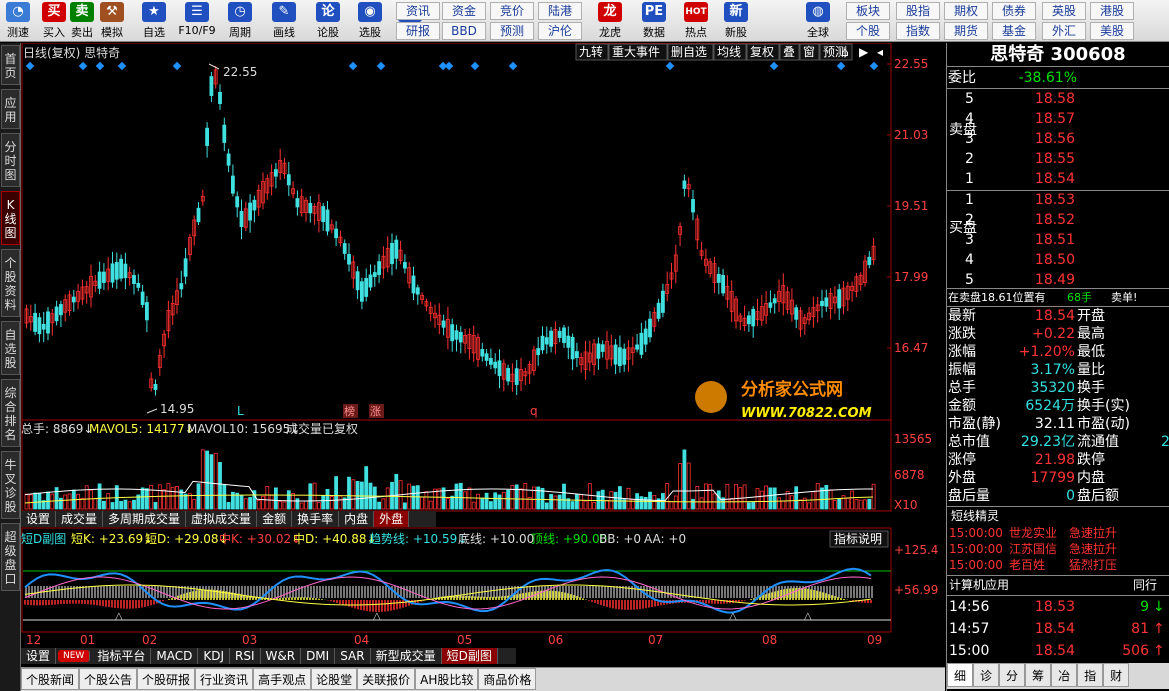 Image resolution: width=1169 pixels, height=691 pixels. Describe the element at coordinates (392, 519) in the screenshot. I see `volume-tab: 外盘` at that location.